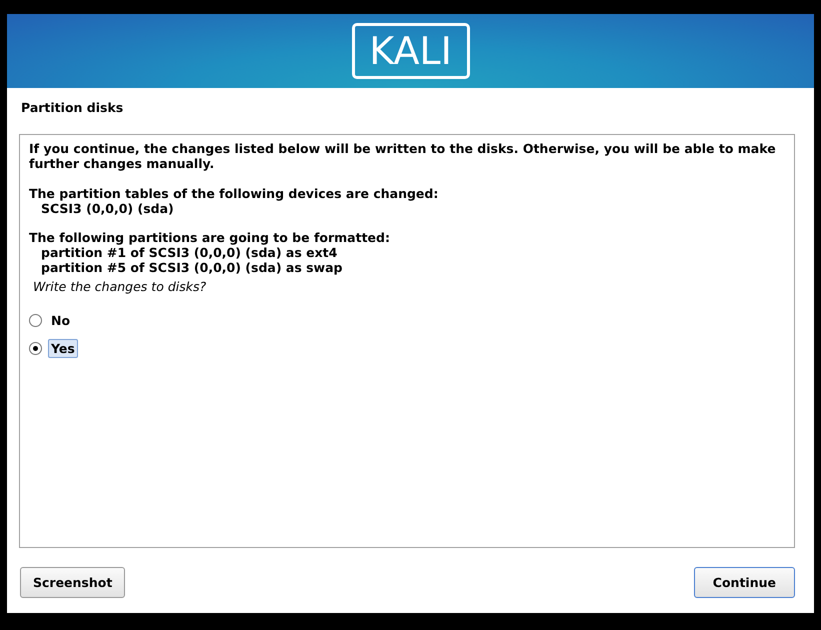 The height and width of the screenshot is (630, 821). I want to click on page-title: Partition disks, so click(72, 108).